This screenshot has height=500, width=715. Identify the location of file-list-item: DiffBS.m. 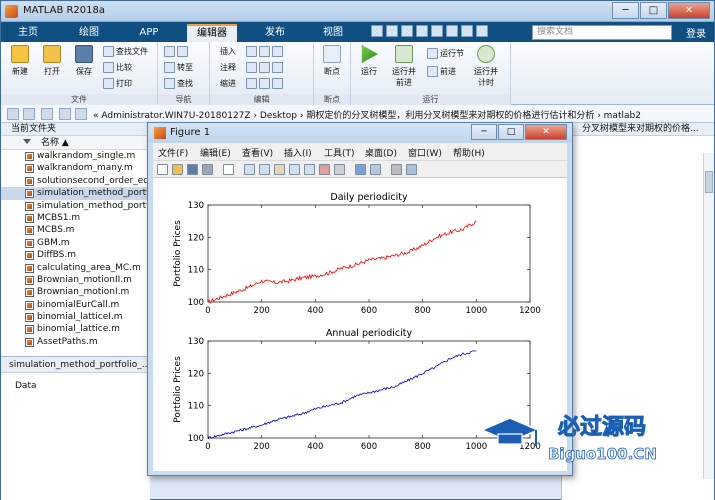
(75, 255).